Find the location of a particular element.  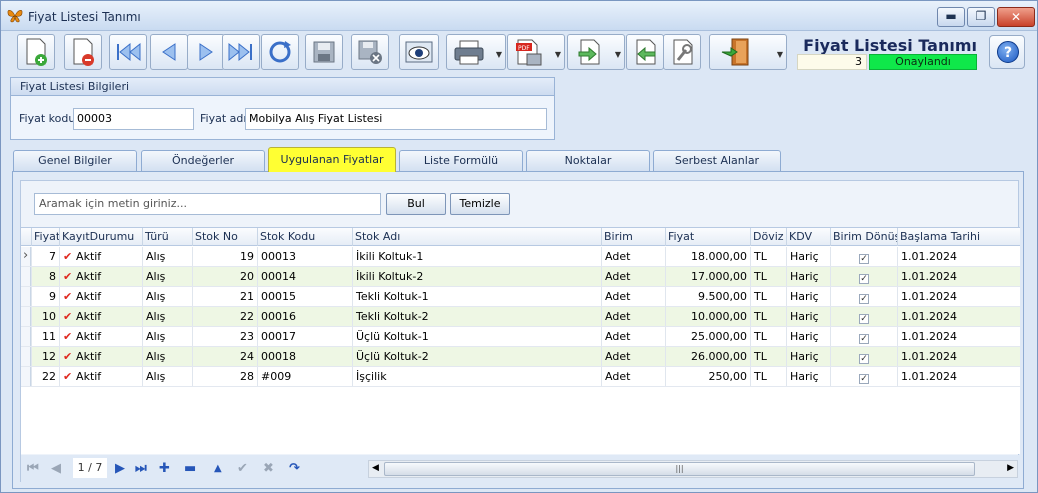

cell-stok-kodu: 00014 is located at coordinates (304, 276).